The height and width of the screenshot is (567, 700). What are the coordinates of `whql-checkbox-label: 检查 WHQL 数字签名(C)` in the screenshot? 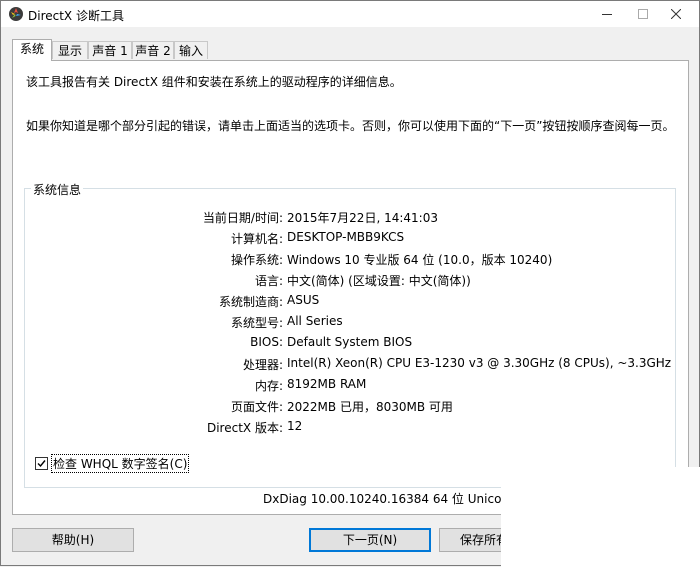 It's located at (120, 463).